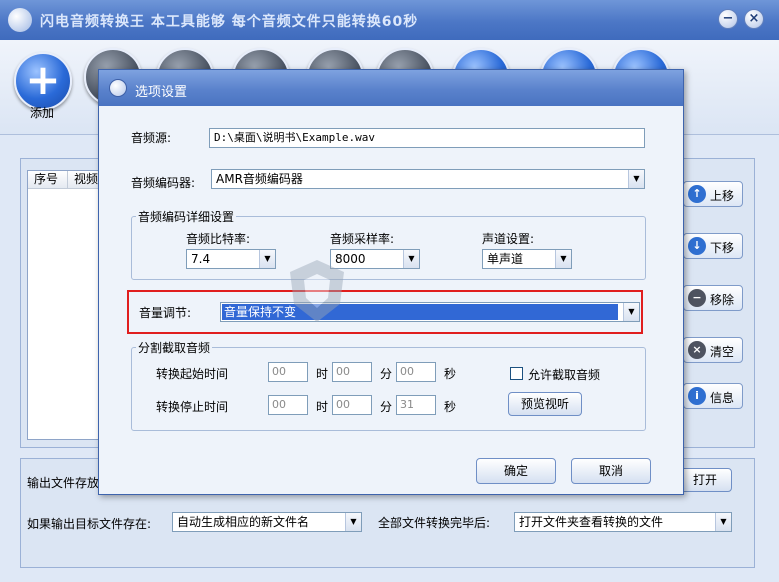 The width and height of the screenshot is (779, 582). I want to click on column-header-index: 序号, so click(48, 180).